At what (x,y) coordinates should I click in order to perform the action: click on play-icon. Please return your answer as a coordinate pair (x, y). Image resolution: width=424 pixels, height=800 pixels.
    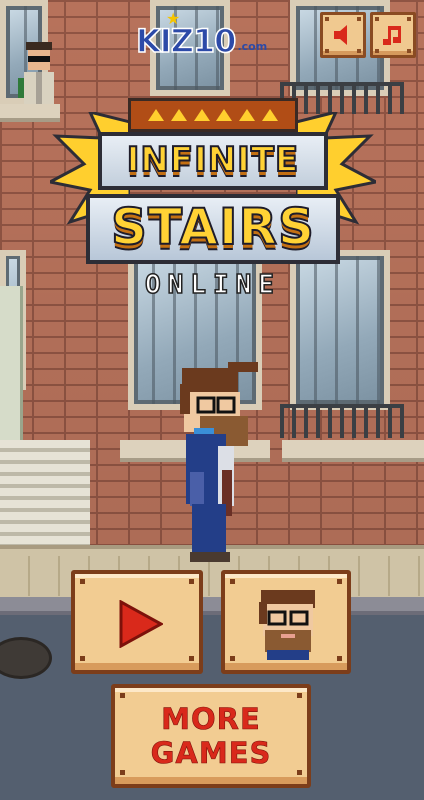
    Looking at the image, I should click on (141, 624).